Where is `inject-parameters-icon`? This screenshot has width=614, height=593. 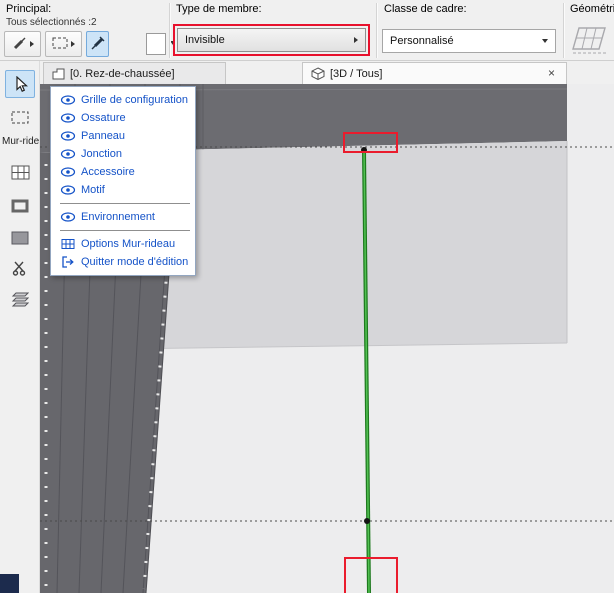 inject-parameters-icon is located at coordinates (98, 44).